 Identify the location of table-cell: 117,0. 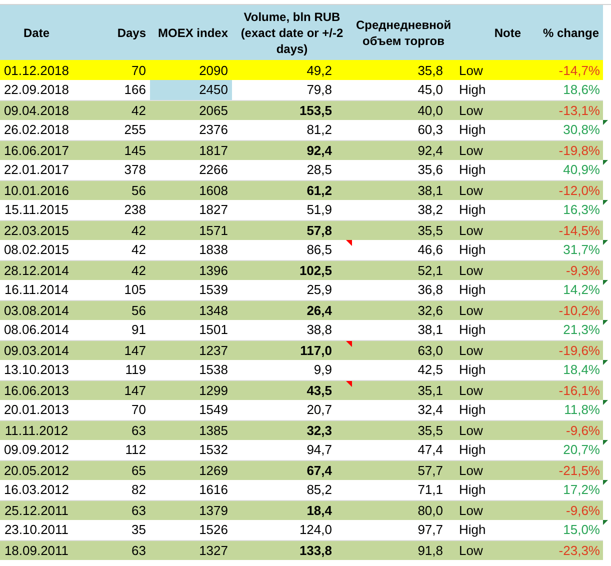
(292, 350).